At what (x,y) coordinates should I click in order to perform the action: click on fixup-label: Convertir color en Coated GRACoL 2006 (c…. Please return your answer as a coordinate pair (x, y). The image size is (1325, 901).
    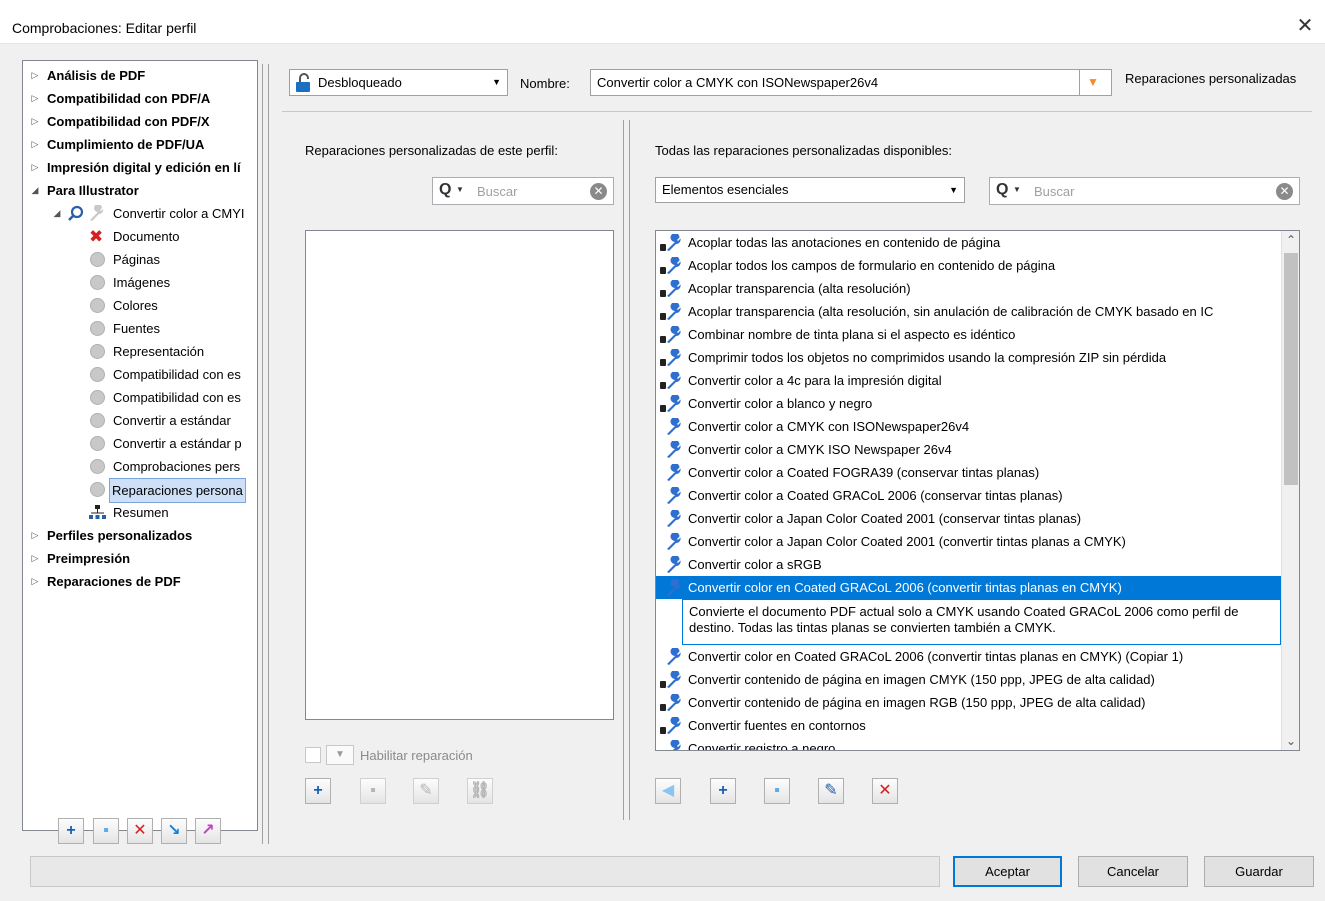
    Looking at the image, I should click on (905, 587).